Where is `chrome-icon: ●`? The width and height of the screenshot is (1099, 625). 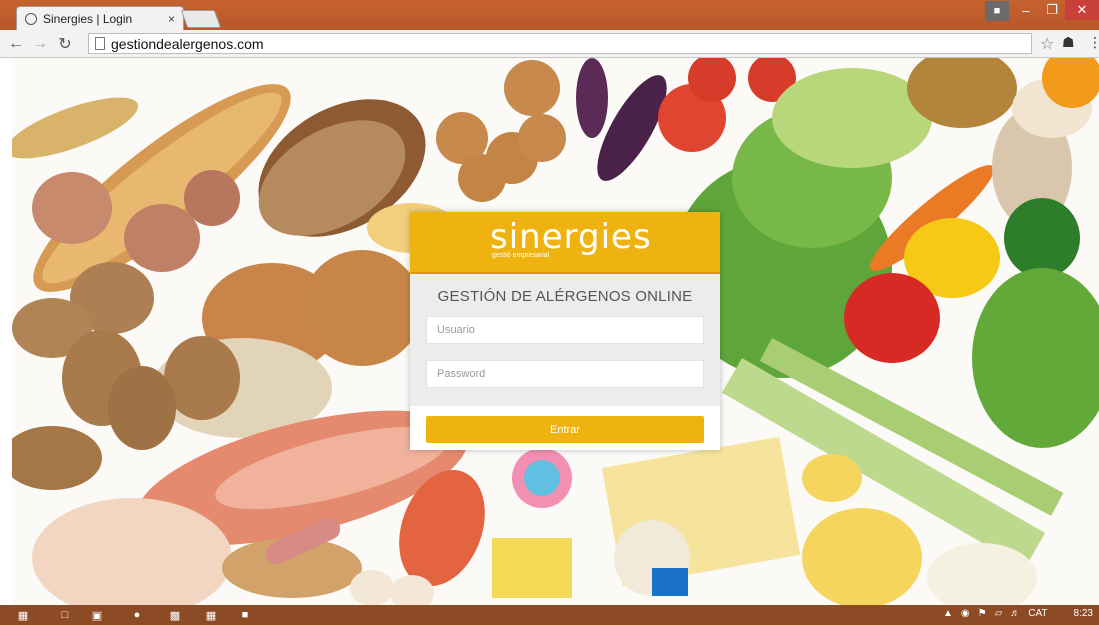 chrome-icon: ● is located at coordinates (137, 615).